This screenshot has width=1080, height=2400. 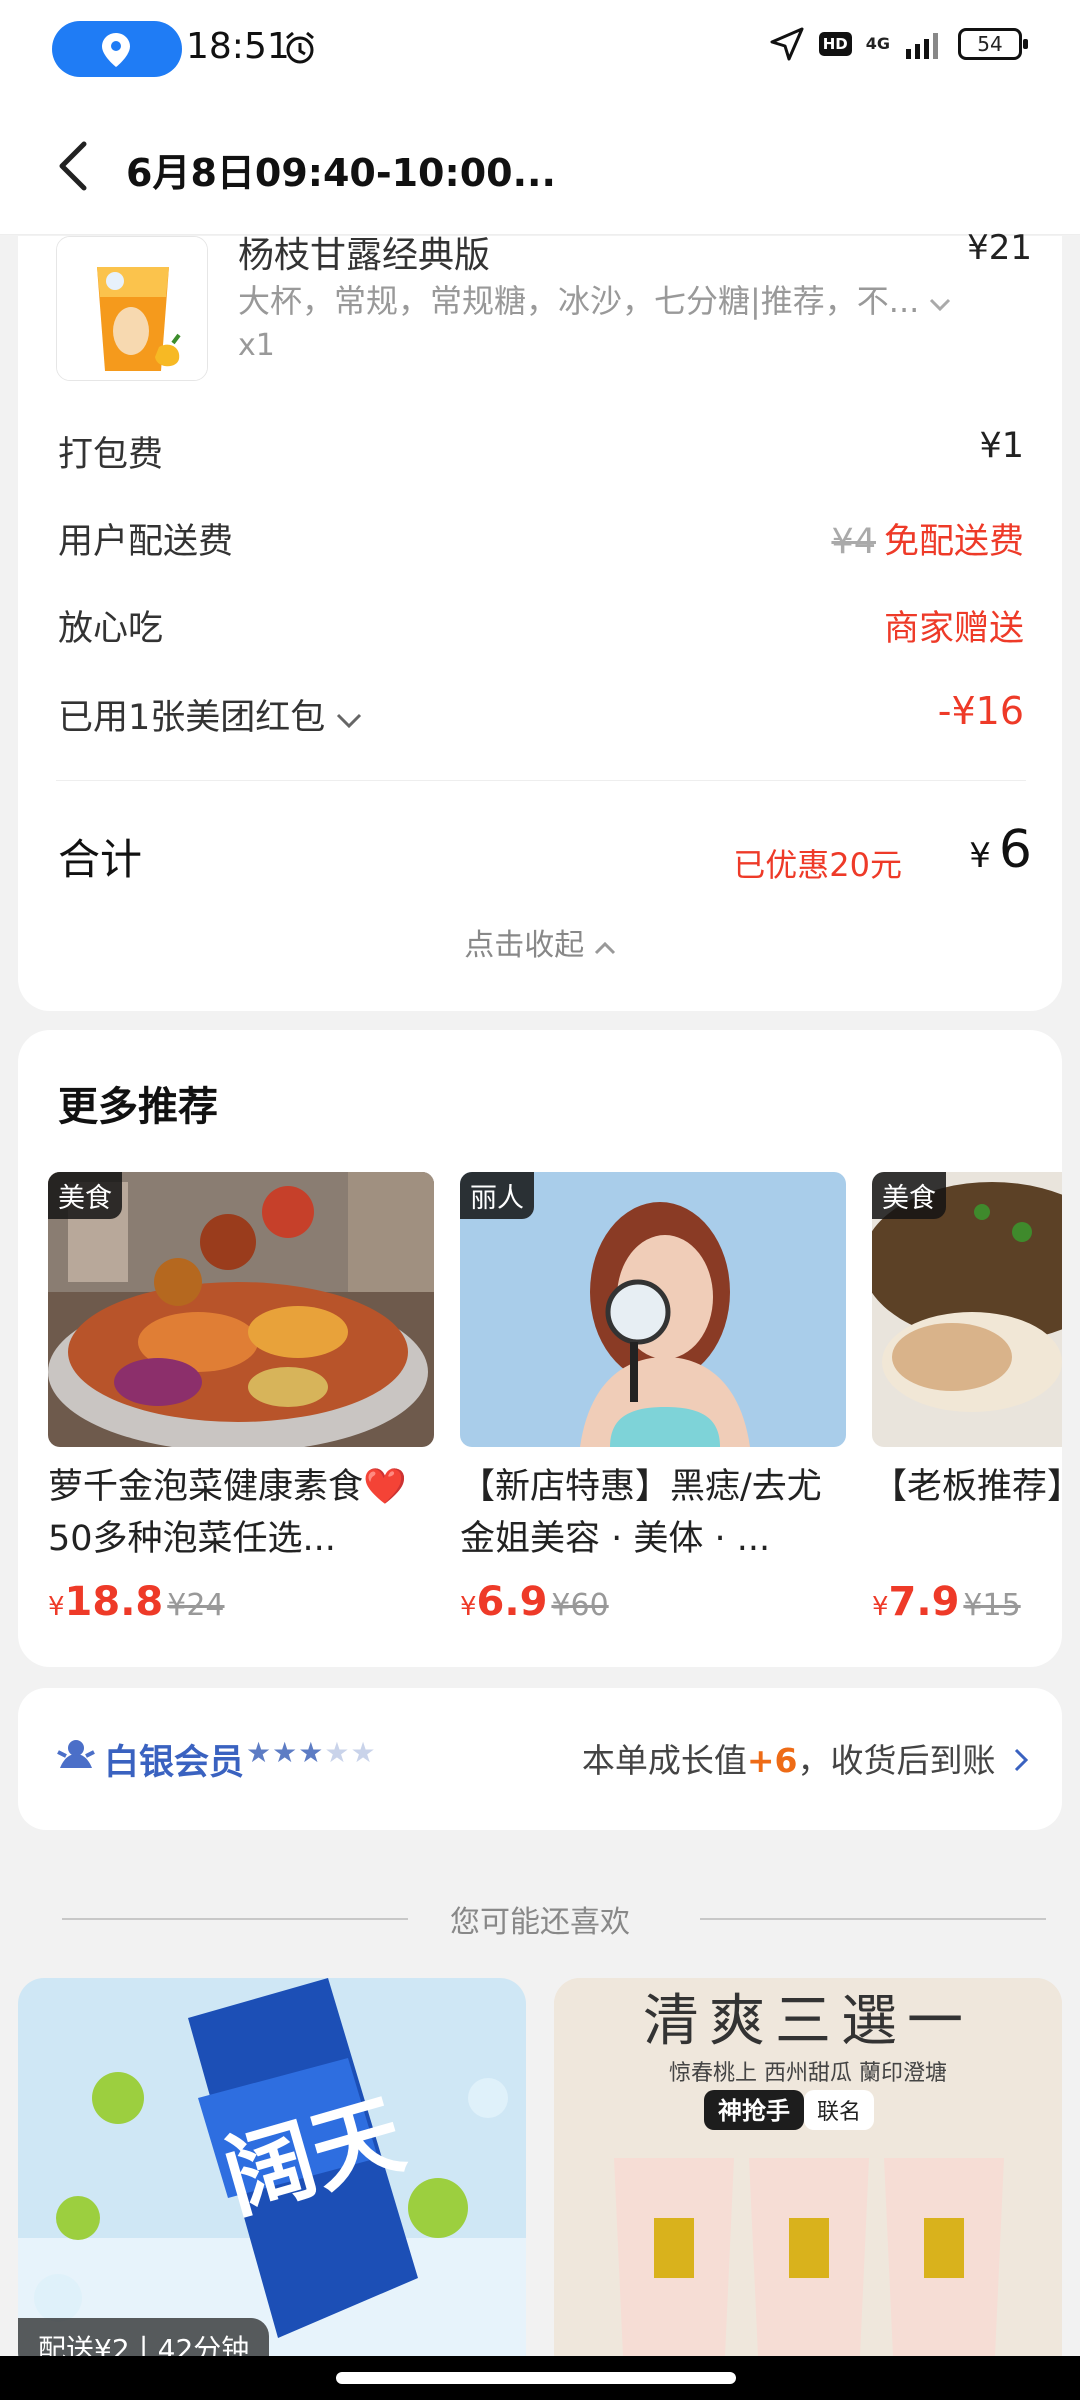 What do you see at coordinates (132, 308) in the screenshot?
I see `product-image` at bounding box center [132, 308].